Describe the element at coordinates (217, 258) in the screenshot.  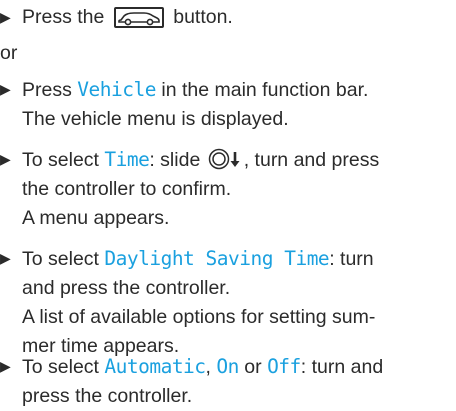
I see `menu-command-daylight-saving-time: Daylight Saving Time` at that location.